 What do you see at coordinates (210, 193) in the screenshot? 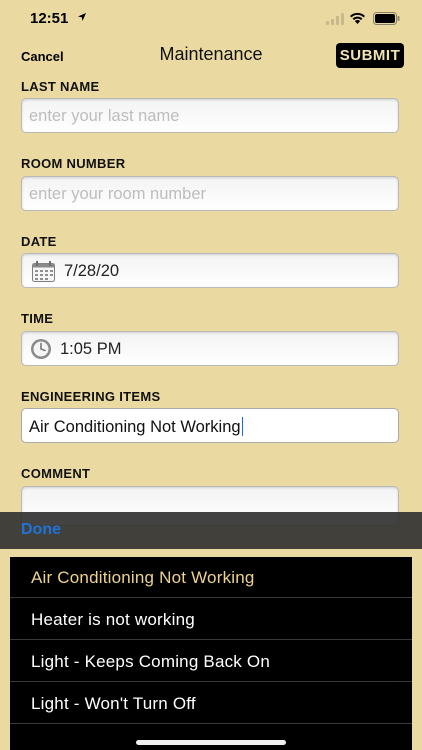
I see `room-number-field: enter your room number` at bounding box center [210, 193].